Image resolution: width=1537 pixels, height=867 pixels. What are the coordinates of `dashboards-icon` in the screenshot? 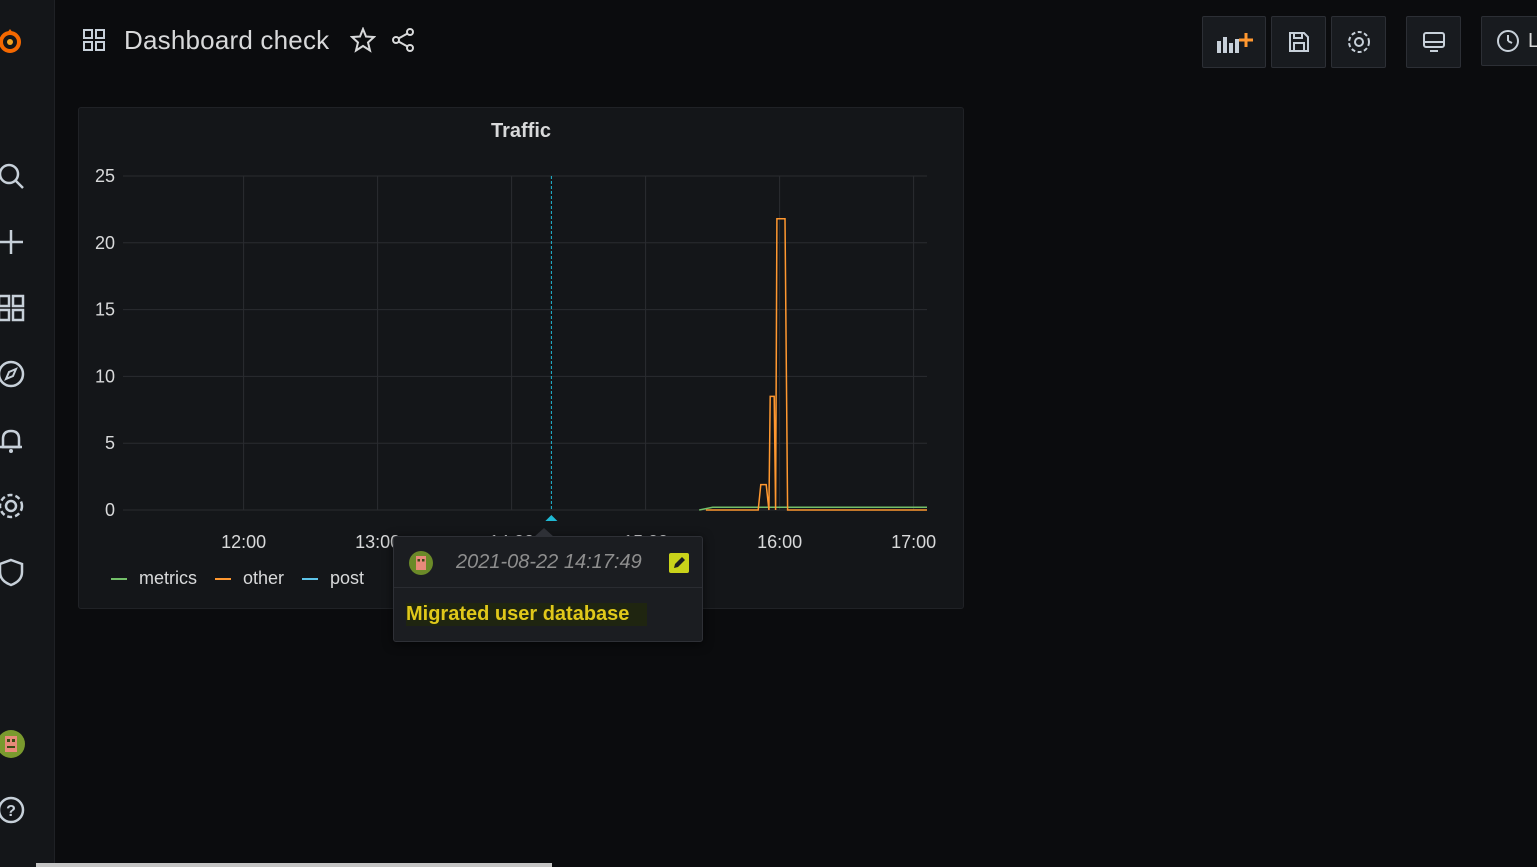 It's located at (14, 308).